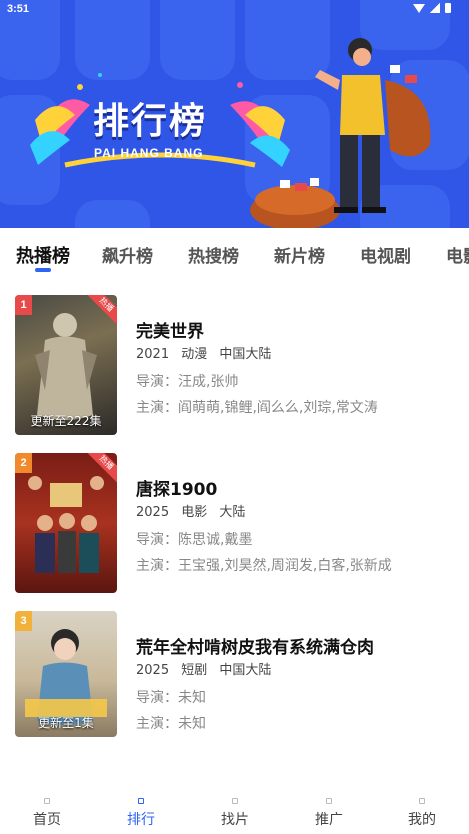 This screenshot has height=834, width=469. What do you see at coordinates (255, 645) in the screenshot?
I see `item-title: 荒年全村啃树皮我有系统满仓肉` at bounding box center [255, 645].